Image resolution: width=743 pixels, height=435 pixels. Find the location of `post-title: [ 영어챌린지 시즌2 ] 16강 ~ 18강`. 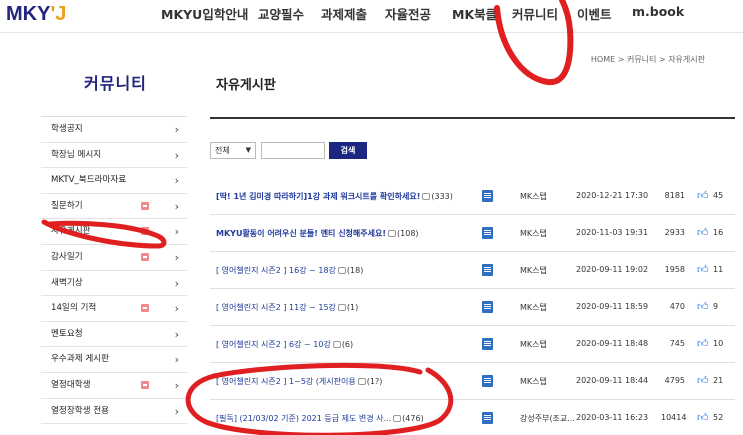

post-title: [ 영어챌린지 시즌2 ] 16강 ~ 18강 is located at coordinates (276, 270).